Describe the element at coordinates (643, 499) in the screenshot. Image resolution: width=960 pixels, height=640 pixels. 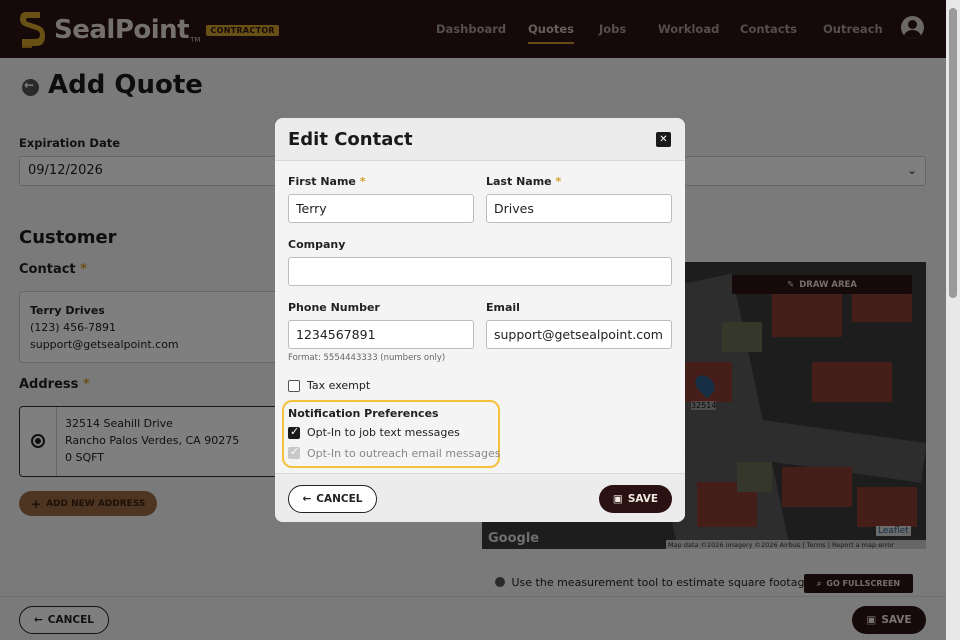
I see `modal-save-label: SAVE` at that location.